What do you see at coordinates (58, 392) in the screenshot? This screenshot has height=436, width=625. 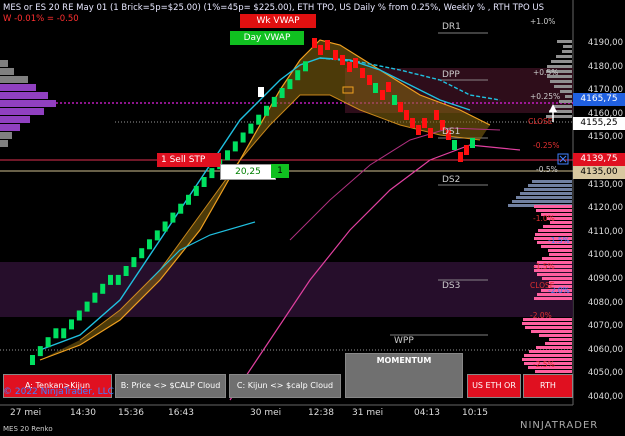 I see `copyright: © 2022 NinjaTrader, LLC` at bounding box center [58, 392].